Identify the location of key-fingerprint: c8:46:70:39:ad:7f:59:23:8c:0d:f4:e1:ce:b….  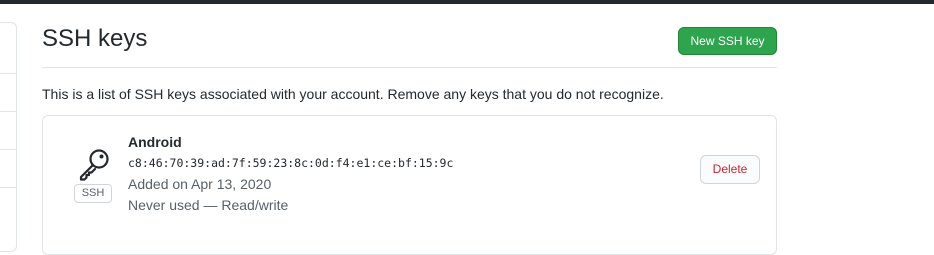
(291, 163).